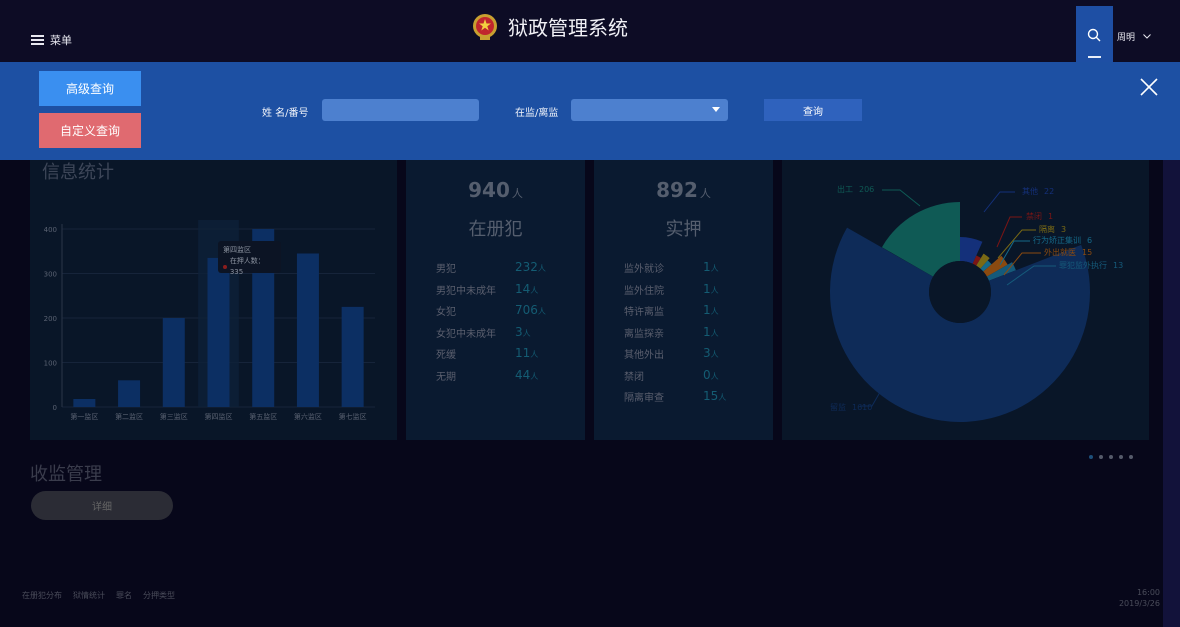  I want to click on top-bar: 菜单 狱政管理系统 周明, so click(590, 31).